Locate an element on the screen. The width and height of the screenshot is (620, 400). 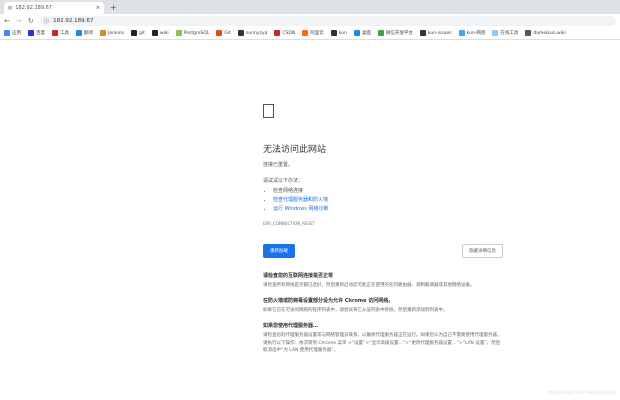
bookmark-item: PostgreSQL is located at coordinates (192, 33).